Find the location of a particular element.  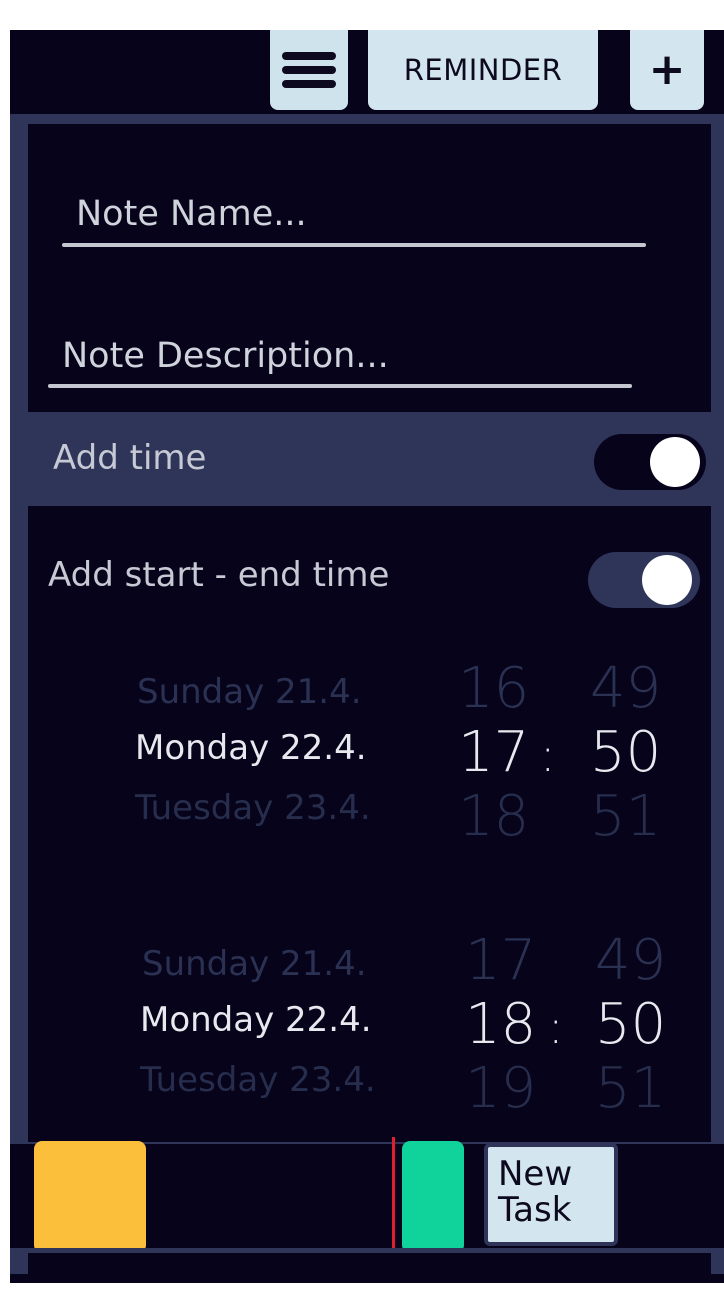

end-day-prev: Sunday 21.4. is located at coordinates (254, 964).